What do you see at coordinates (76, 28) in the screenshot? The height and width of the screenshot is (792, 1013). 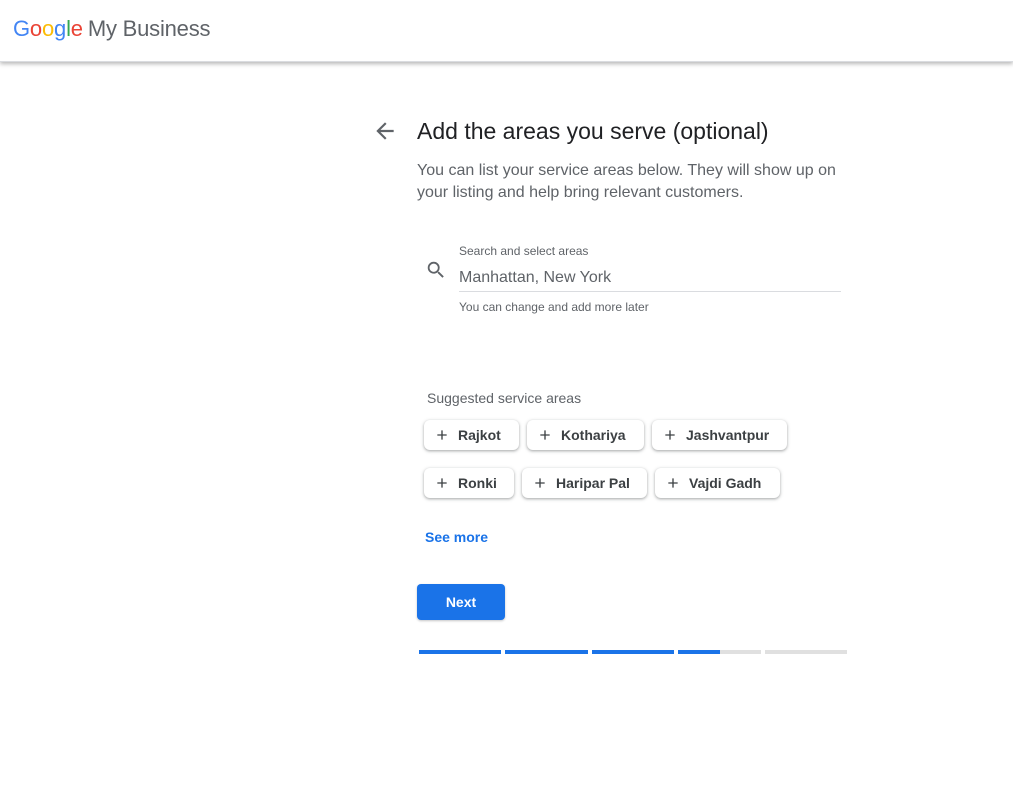 I see `logo-letter: e` at bounding box center [76, 28].